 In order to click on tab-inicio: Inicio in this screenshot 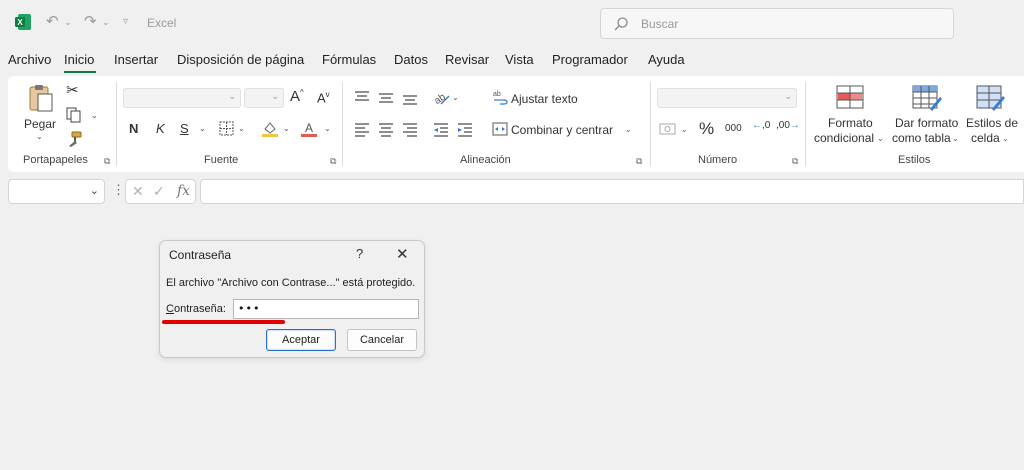, I will do `click(79, 59)`.